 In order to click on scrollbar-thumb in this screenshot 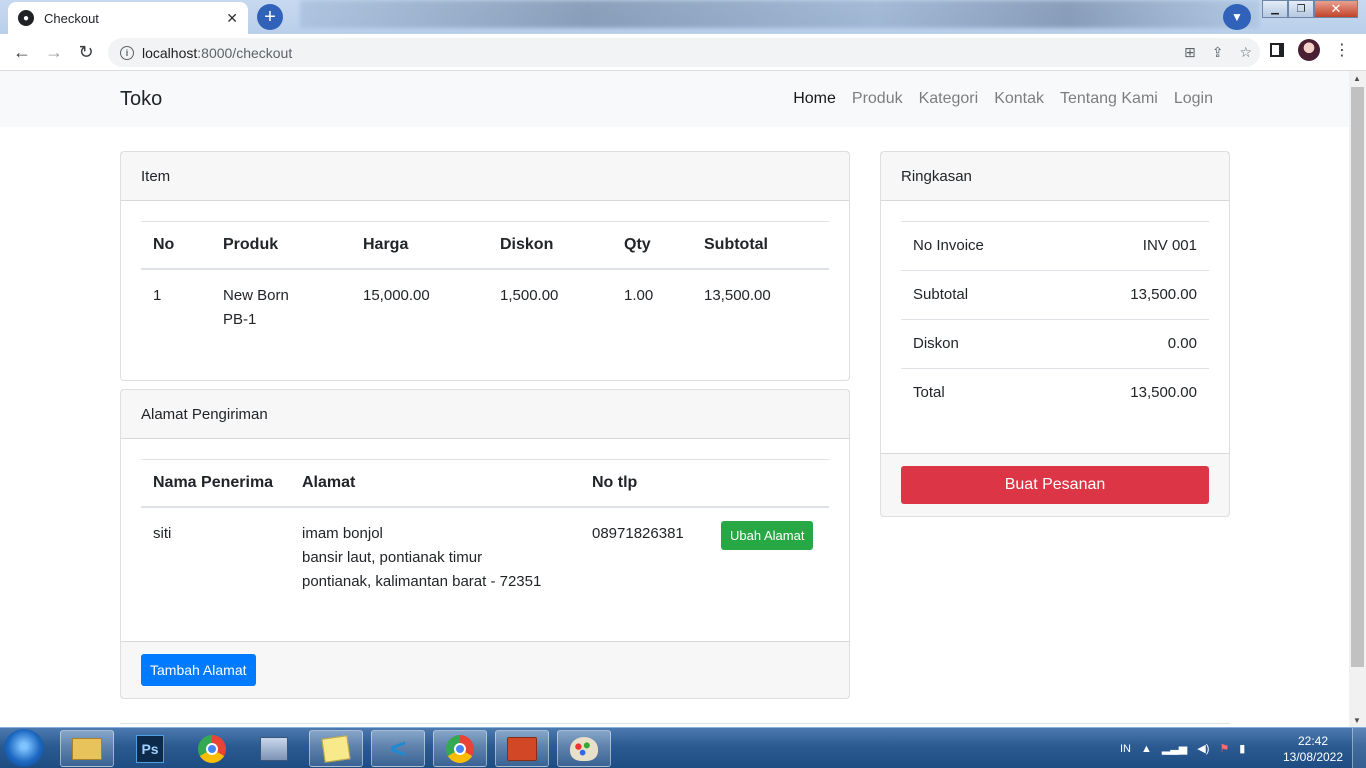, I will do `click(1357, 377)`.